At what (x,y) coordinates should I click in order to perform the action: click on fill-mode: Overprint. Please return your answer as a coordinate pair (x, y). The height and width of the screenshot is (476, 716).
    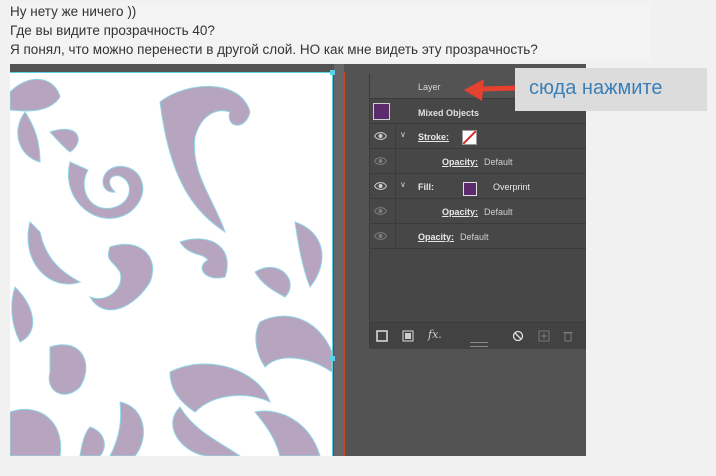
    Looking at the image, I should click on (512, 187).